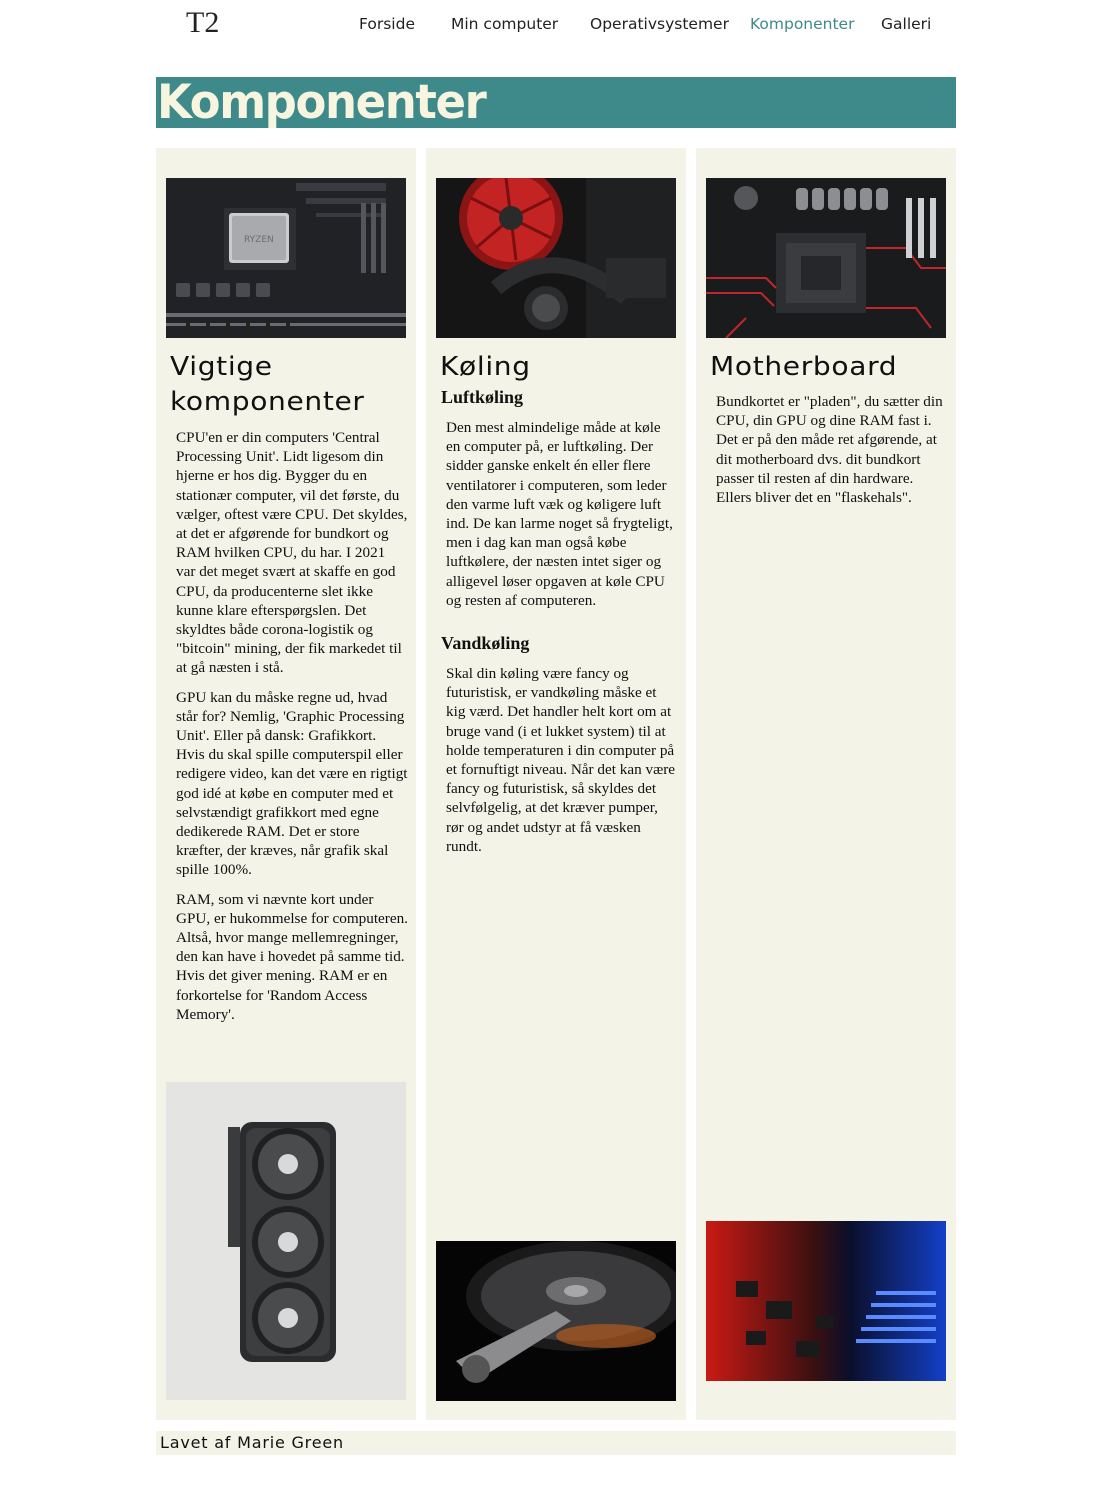 The width and height of the screenshot is (1110, 1494). Describe the element at coordinates (826, 1301) in the screenshot. I see `circuit-board-image` at that location.